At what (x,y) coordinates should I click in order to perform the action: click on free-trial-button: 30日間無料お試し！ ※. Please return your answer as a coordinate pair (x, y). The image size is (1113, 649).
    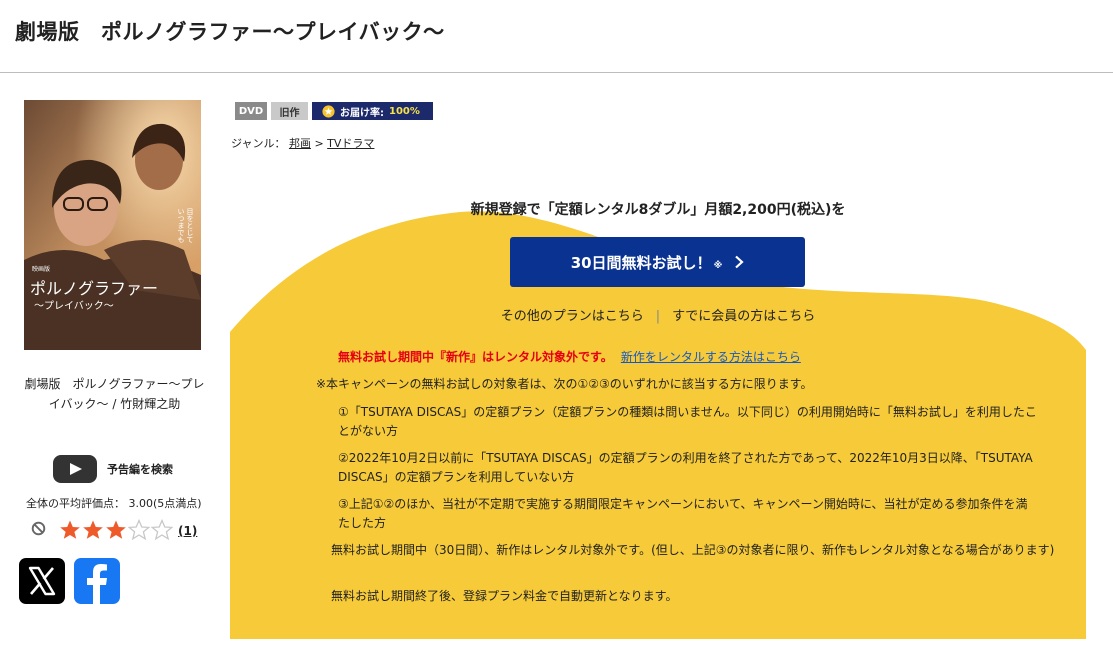
    Looking at the image, I should click on (657, 262).